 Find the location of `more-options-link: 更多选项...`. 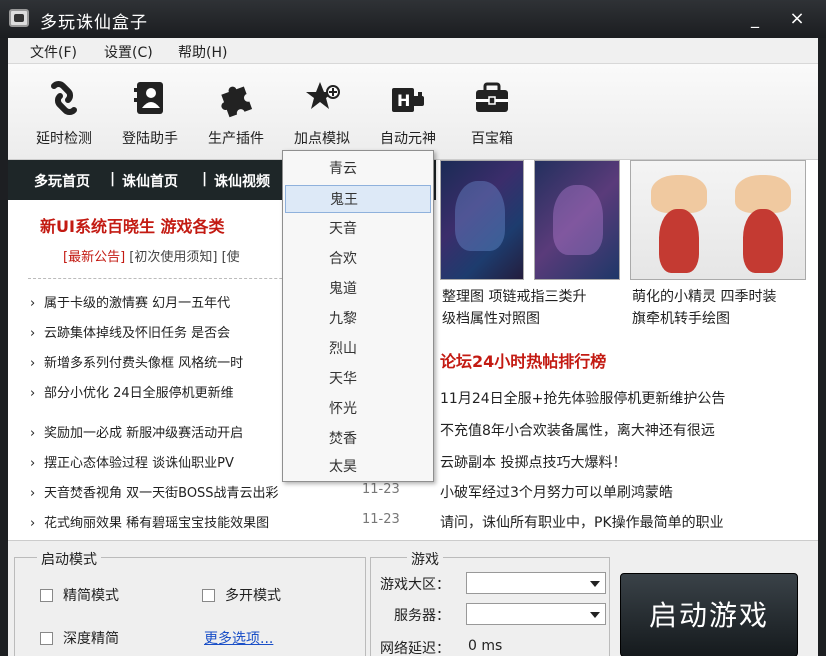

more-options-link: 更多选项... is located at coordinates (238, 638).